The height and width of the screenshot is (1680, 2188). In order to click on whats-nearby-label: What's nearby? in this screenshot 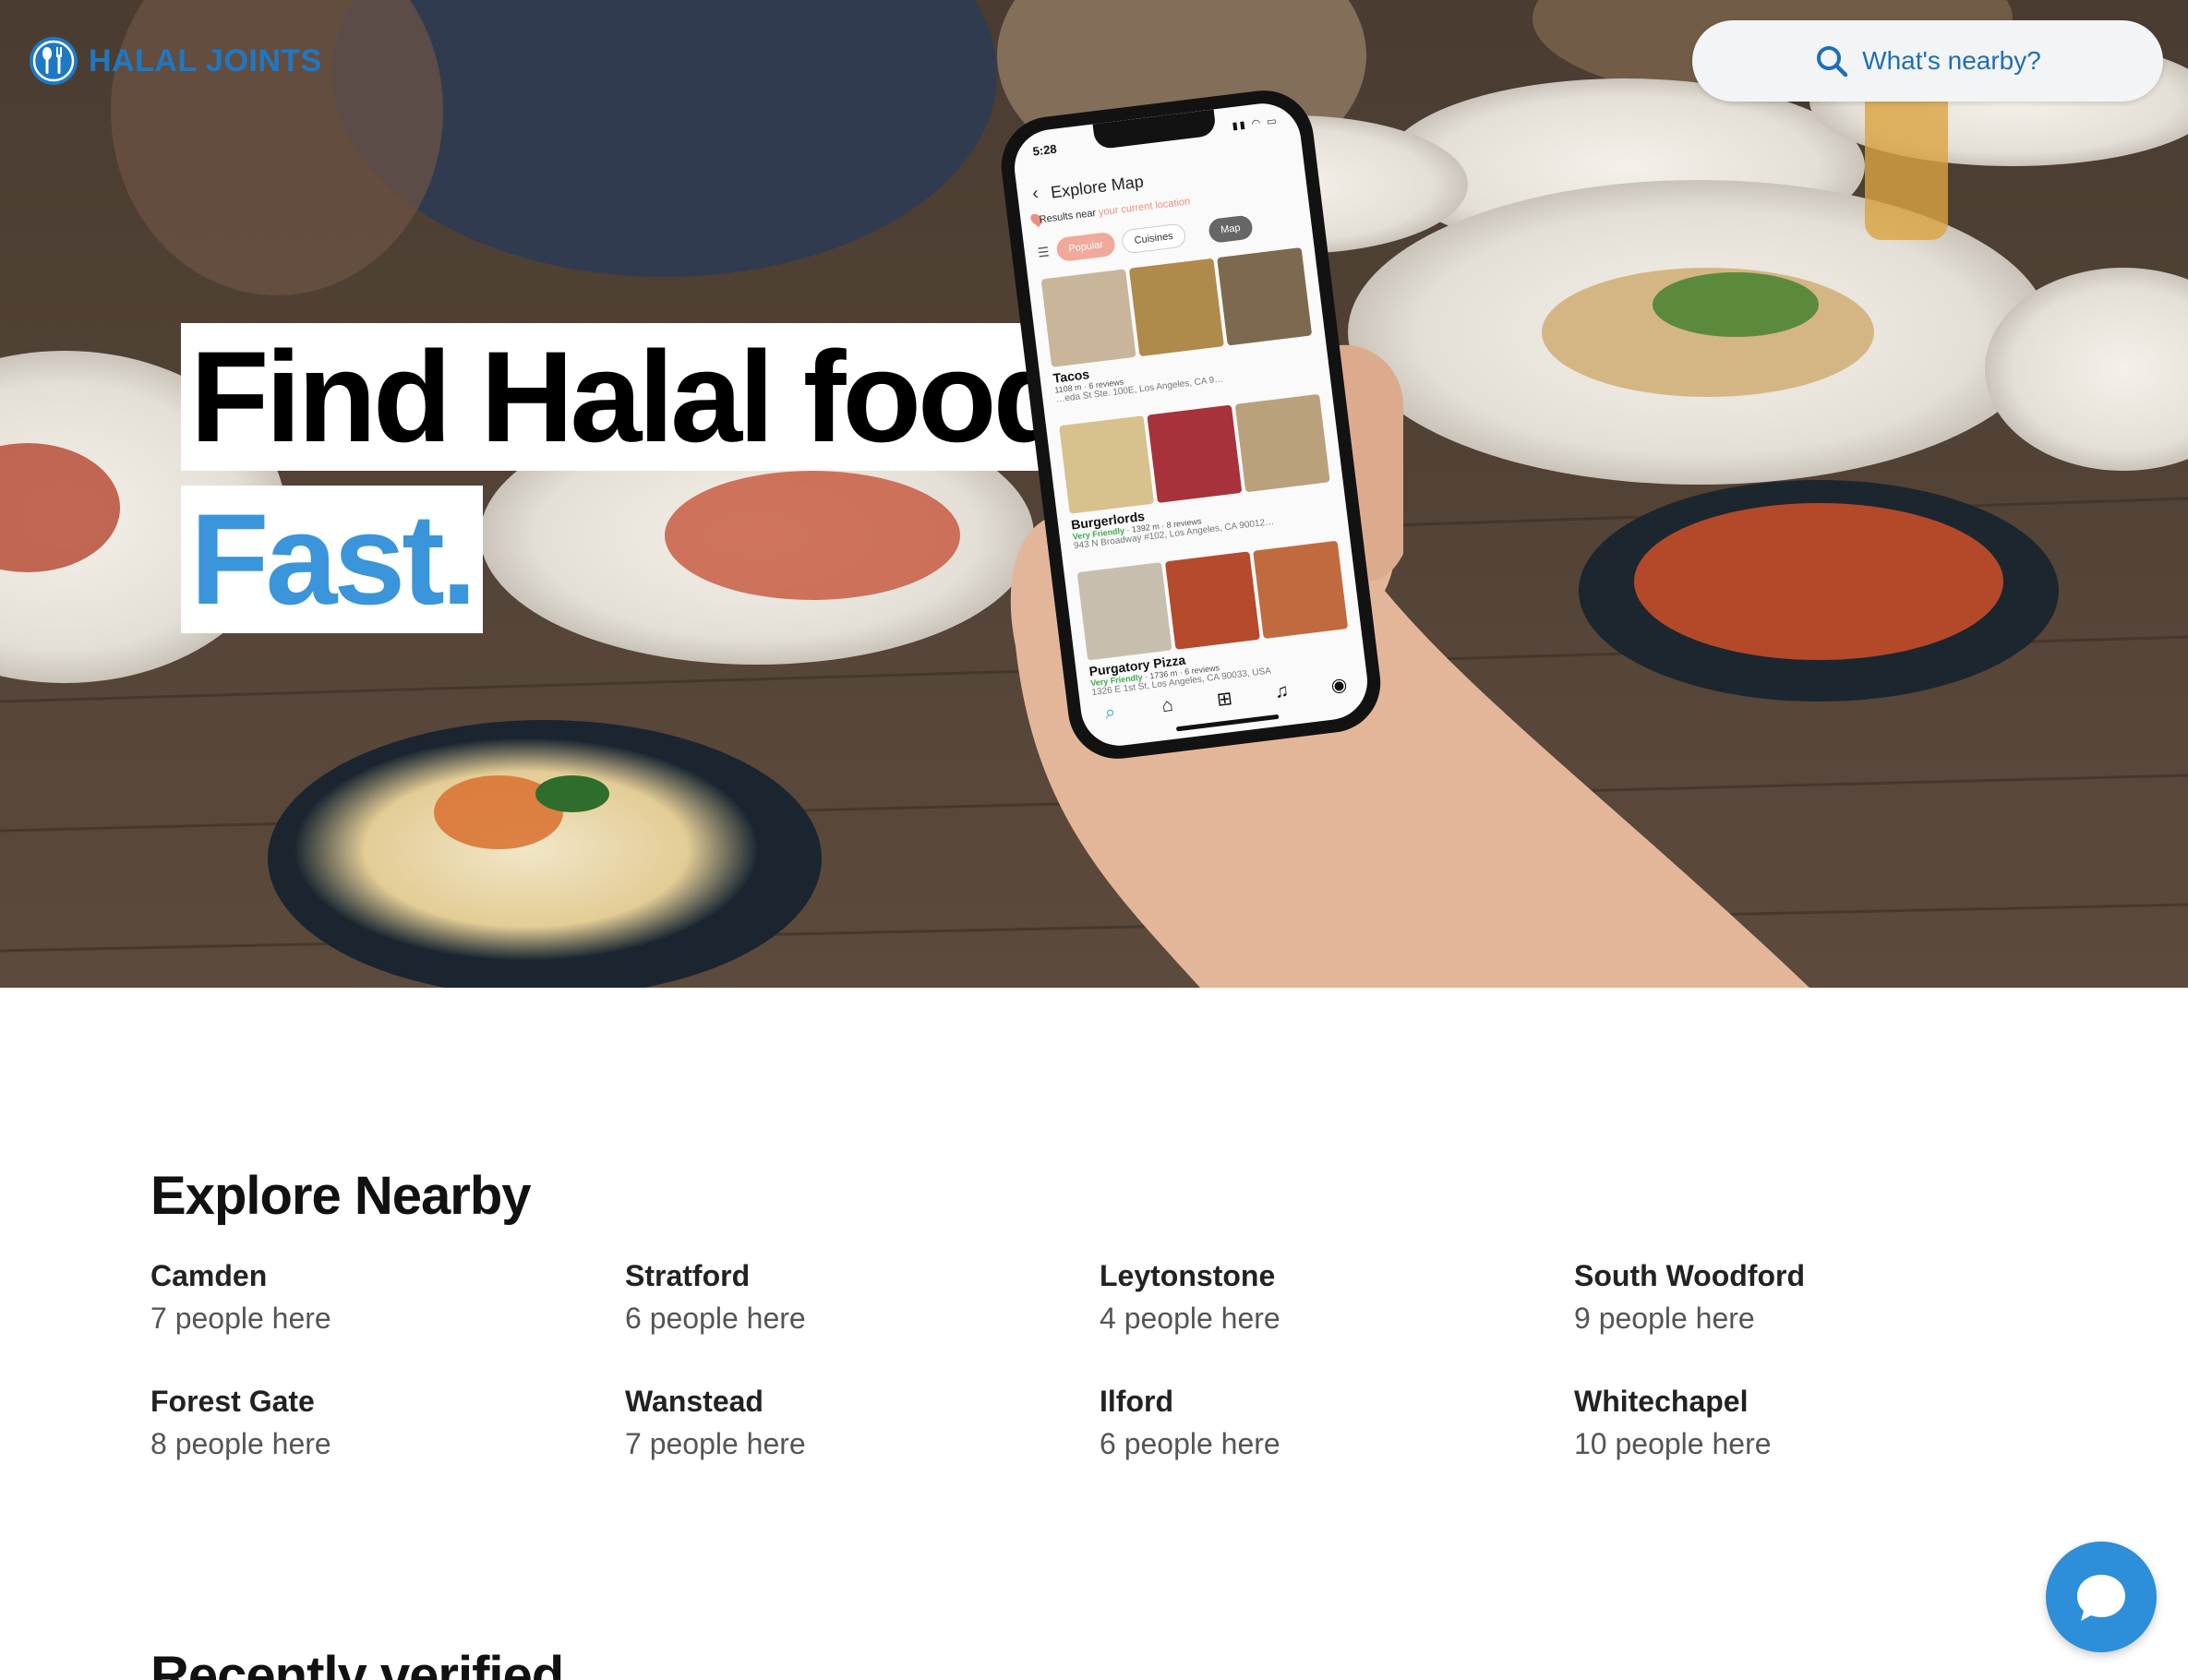, I will do `click(1951, 60)`.